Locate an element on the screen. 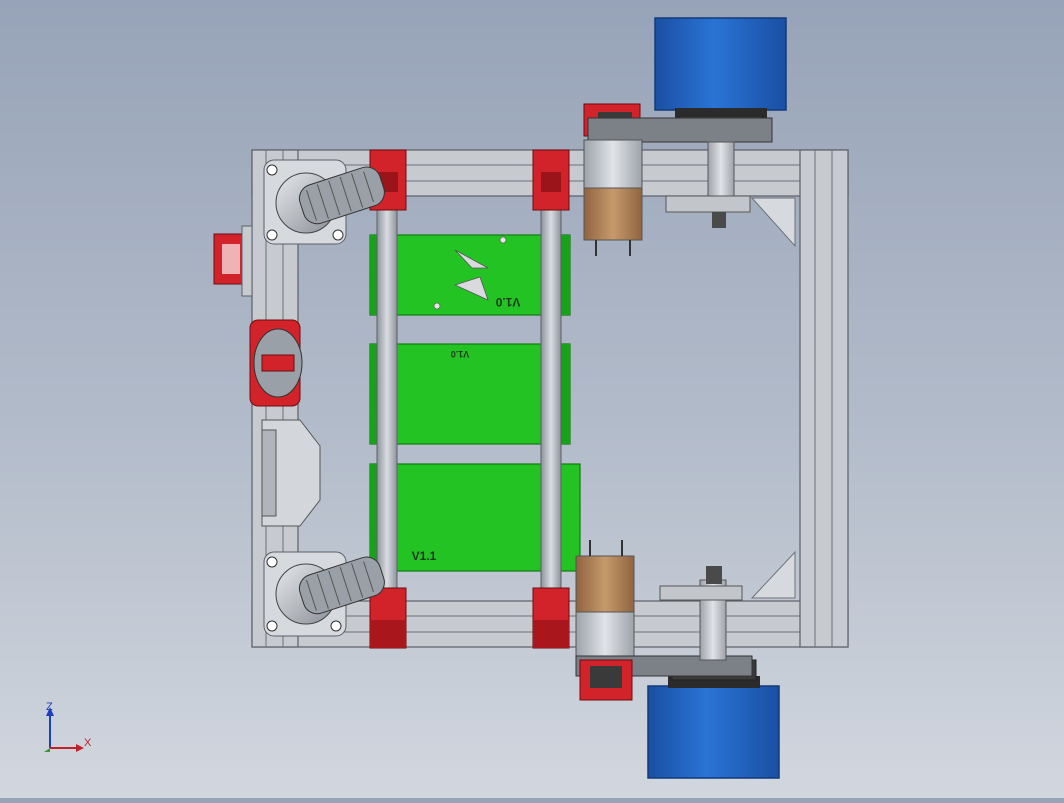 The height and width of the screenshot is (803, 1064). board-label-bottom: V1.1 is located at coordinates (424, 556).